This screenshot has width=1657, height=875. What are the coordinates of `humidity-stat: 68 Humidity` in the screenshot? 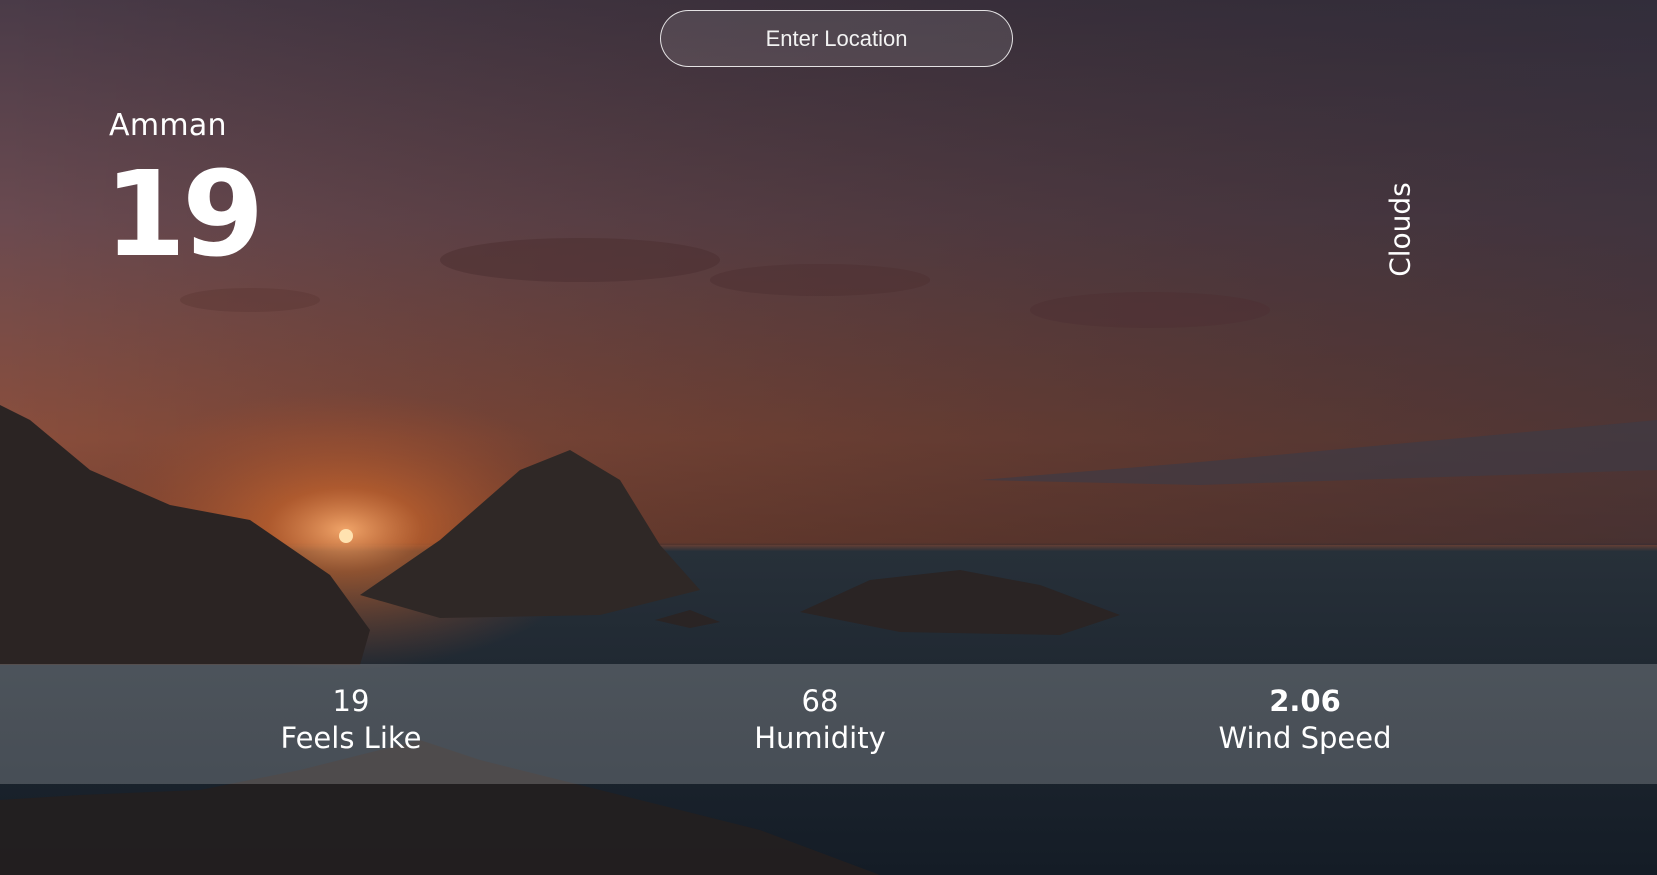 It's located at (820, 721).